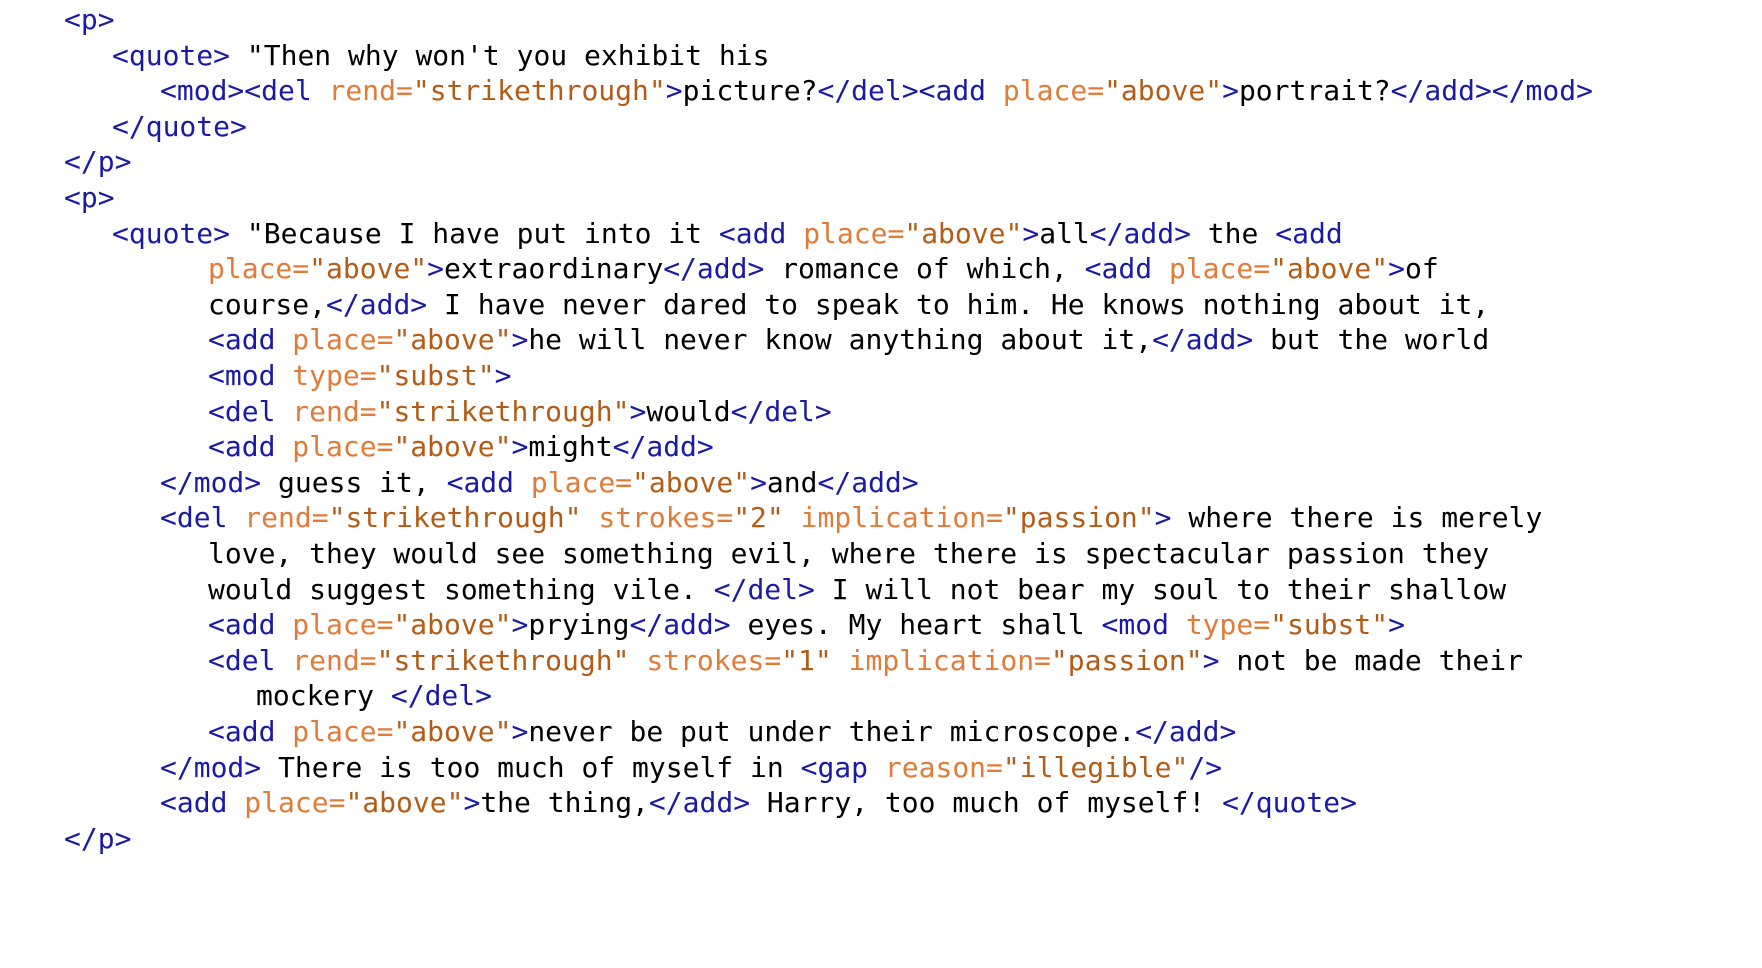 The width and height of the screenshot is (1762, 968). I want to click on text-content: never be put under their microscope., so click(832, 731).